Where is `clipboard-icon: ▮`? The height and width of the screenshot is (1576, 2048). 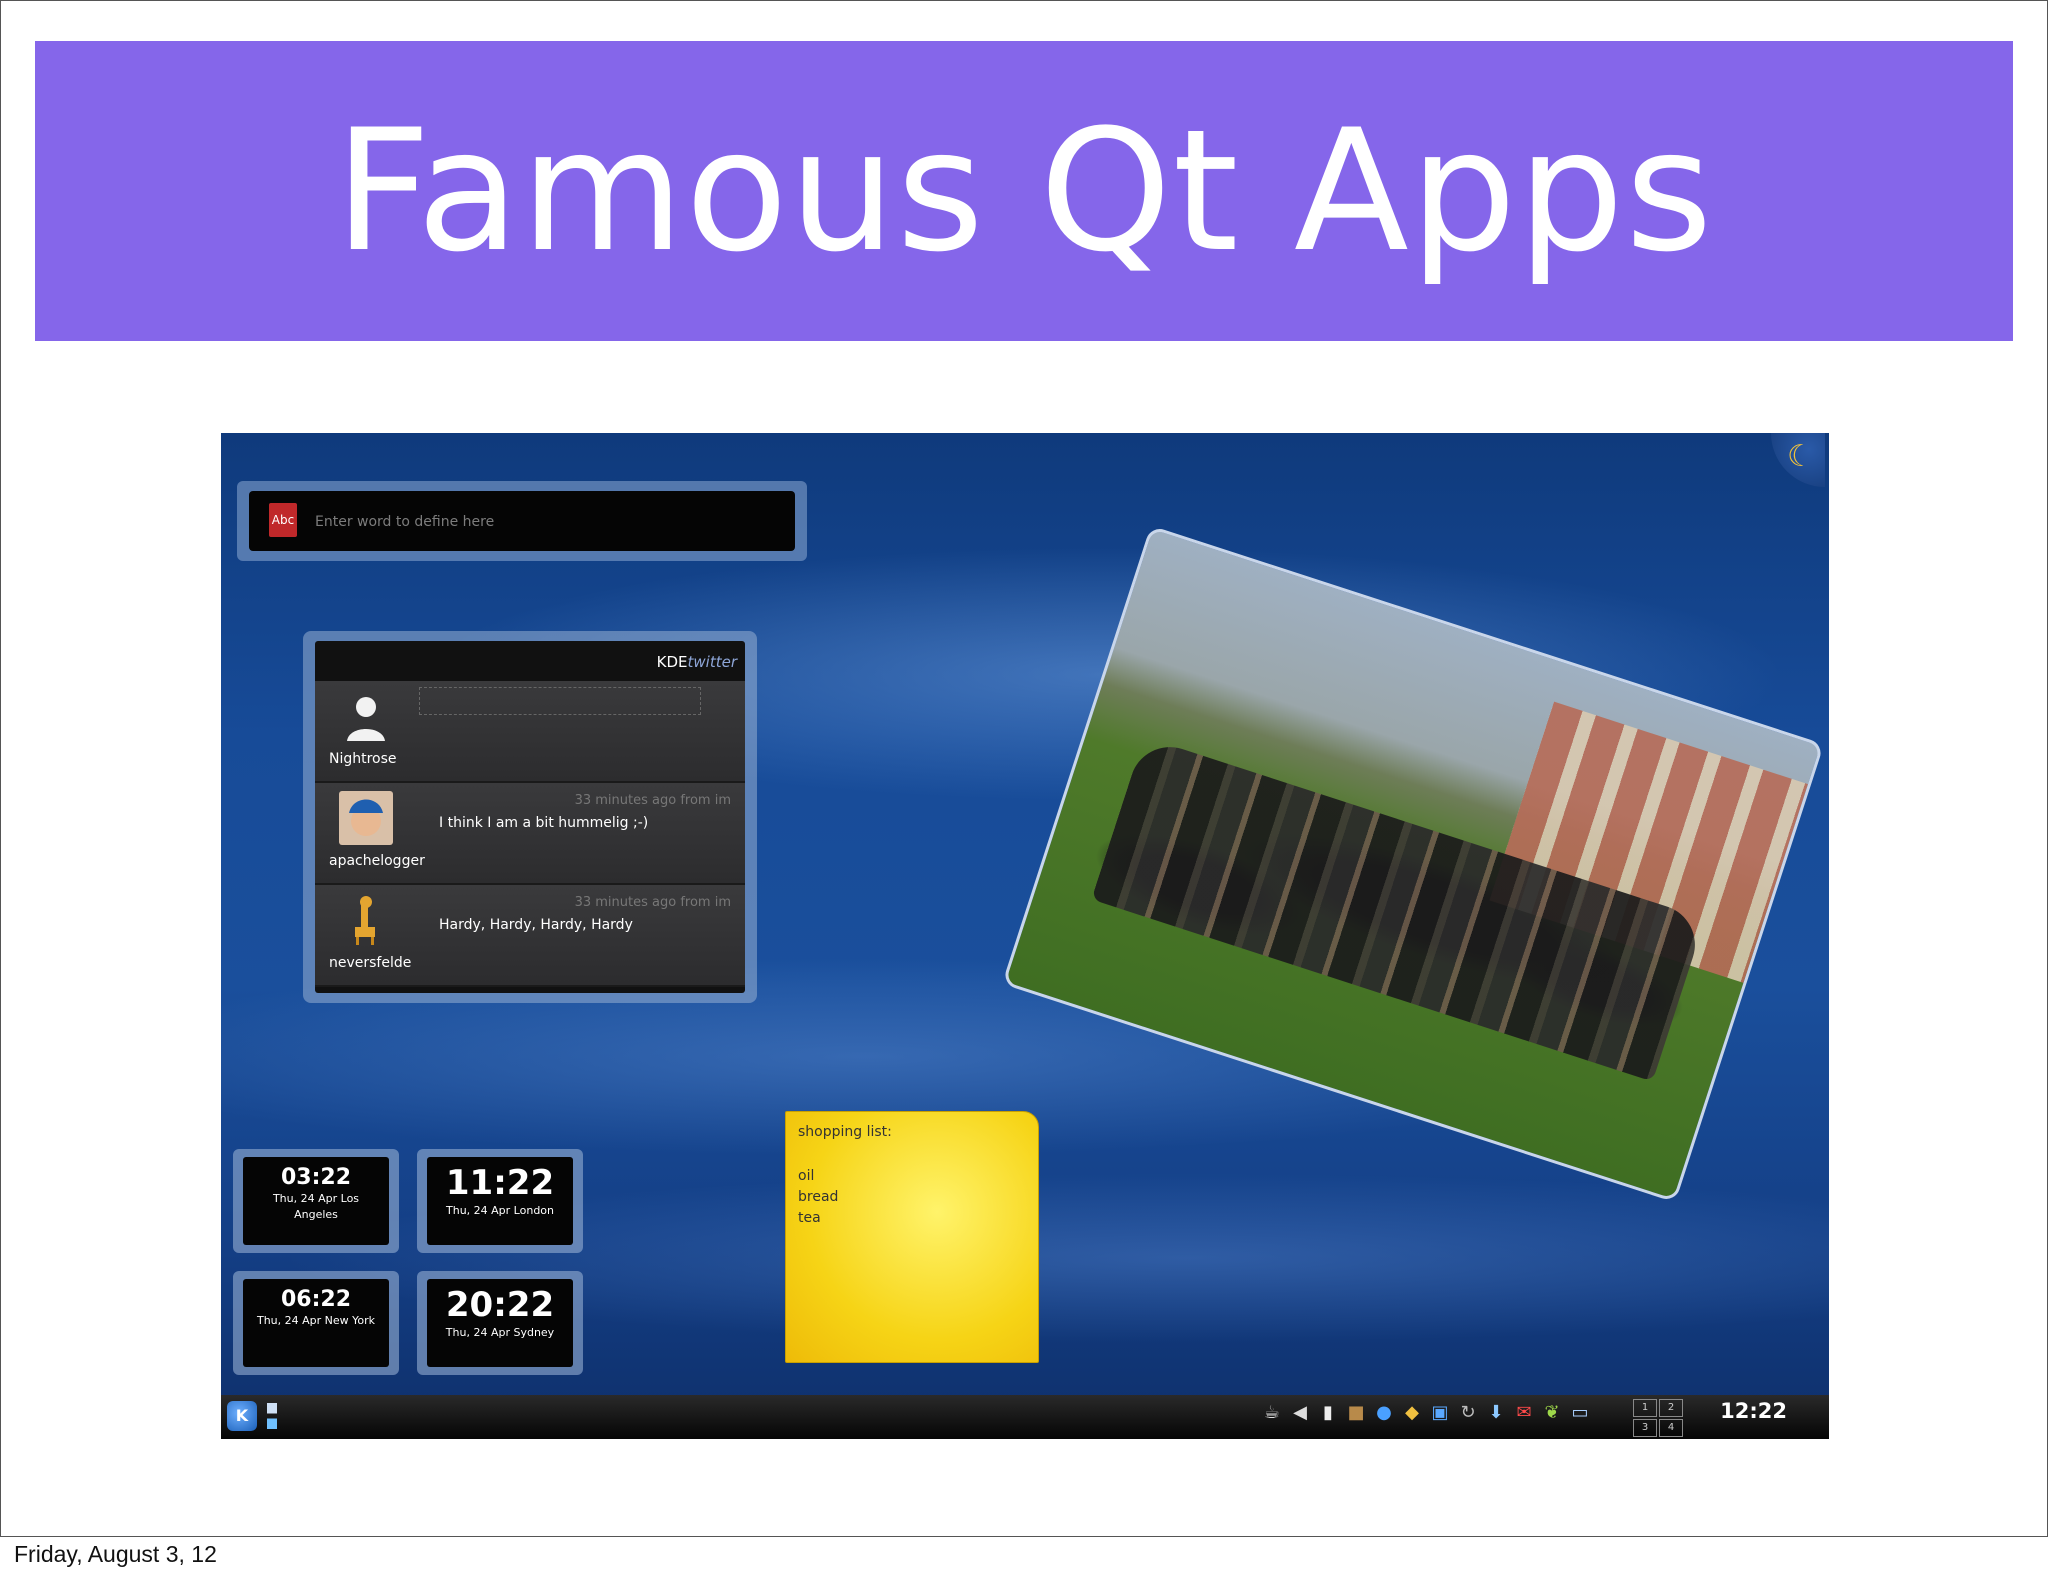
clipboard-icon: ▮ is located at coordinates (1328, 1413).